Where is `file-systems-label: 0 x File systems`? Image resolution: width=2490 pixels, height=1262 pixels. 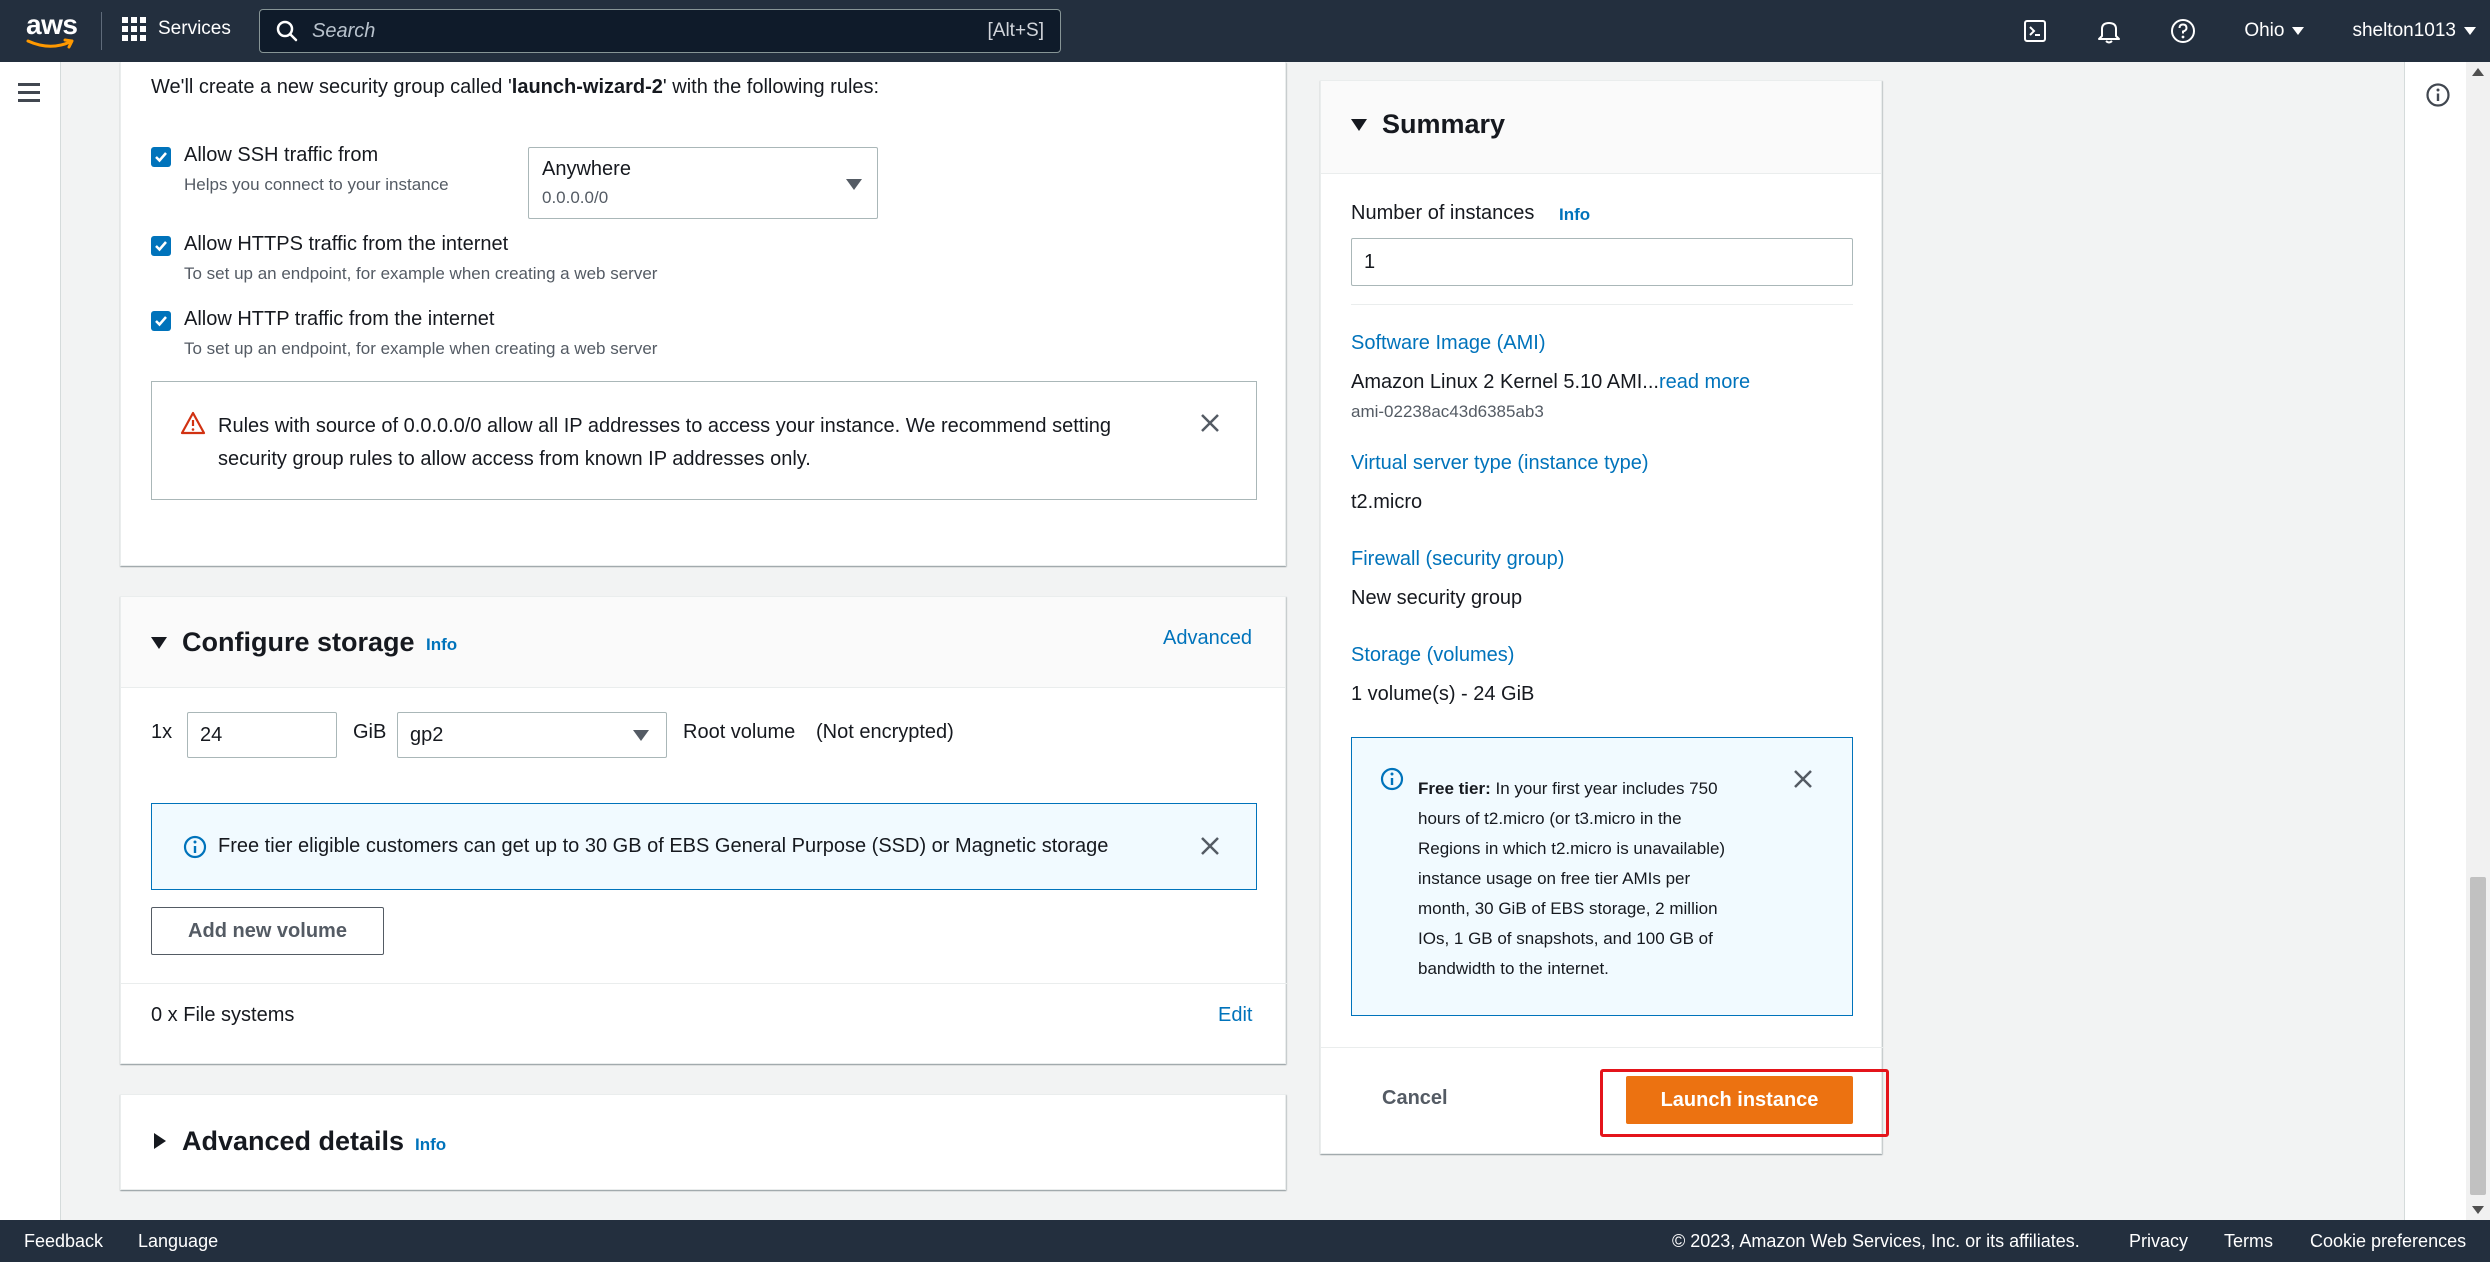 file-systems-label: 0 x File systems is located at coordinates (223, 1015).